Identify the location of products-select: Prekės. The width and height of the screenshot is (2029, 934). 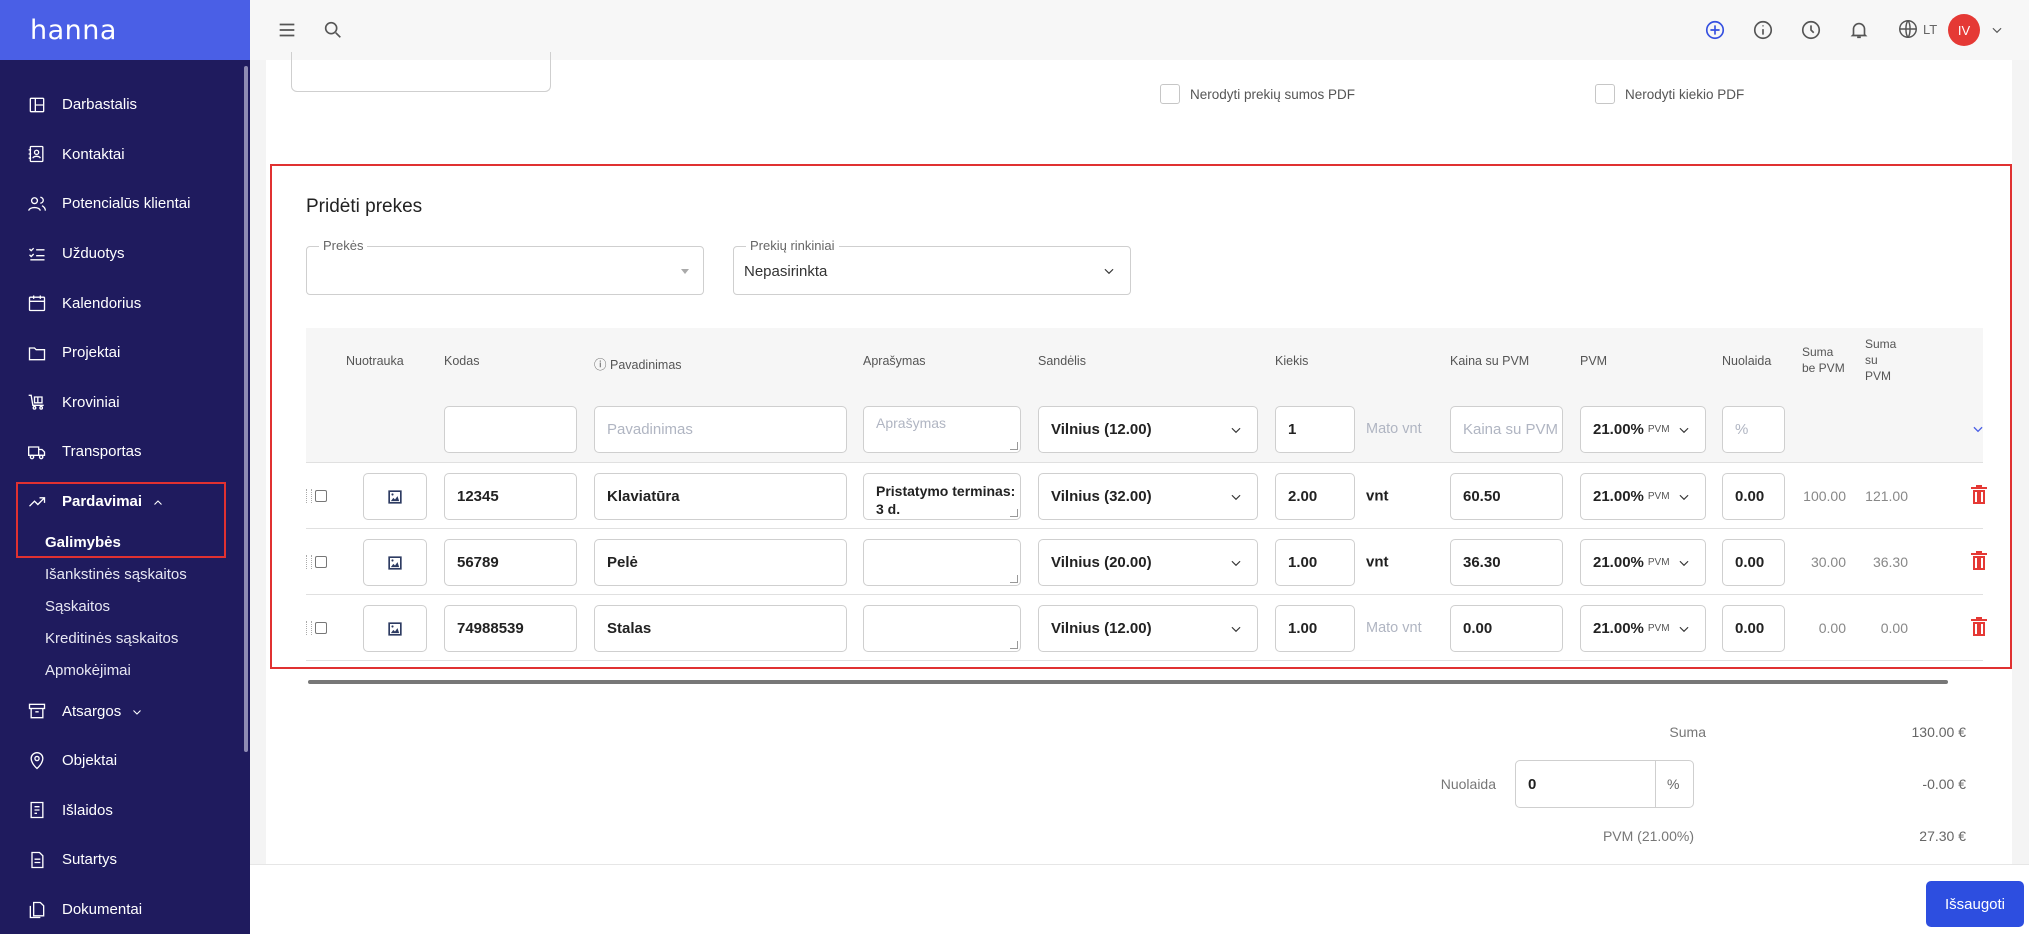
(505, 266).